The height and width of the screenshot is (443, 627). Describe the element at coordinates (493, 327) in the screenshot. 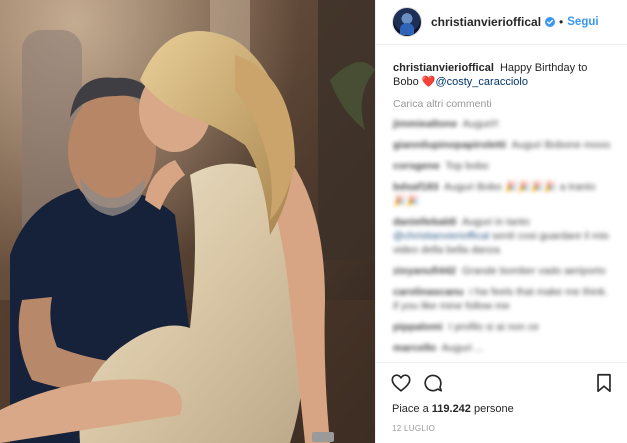

I see `comment-text: I profilo si ai non ce` at that location.